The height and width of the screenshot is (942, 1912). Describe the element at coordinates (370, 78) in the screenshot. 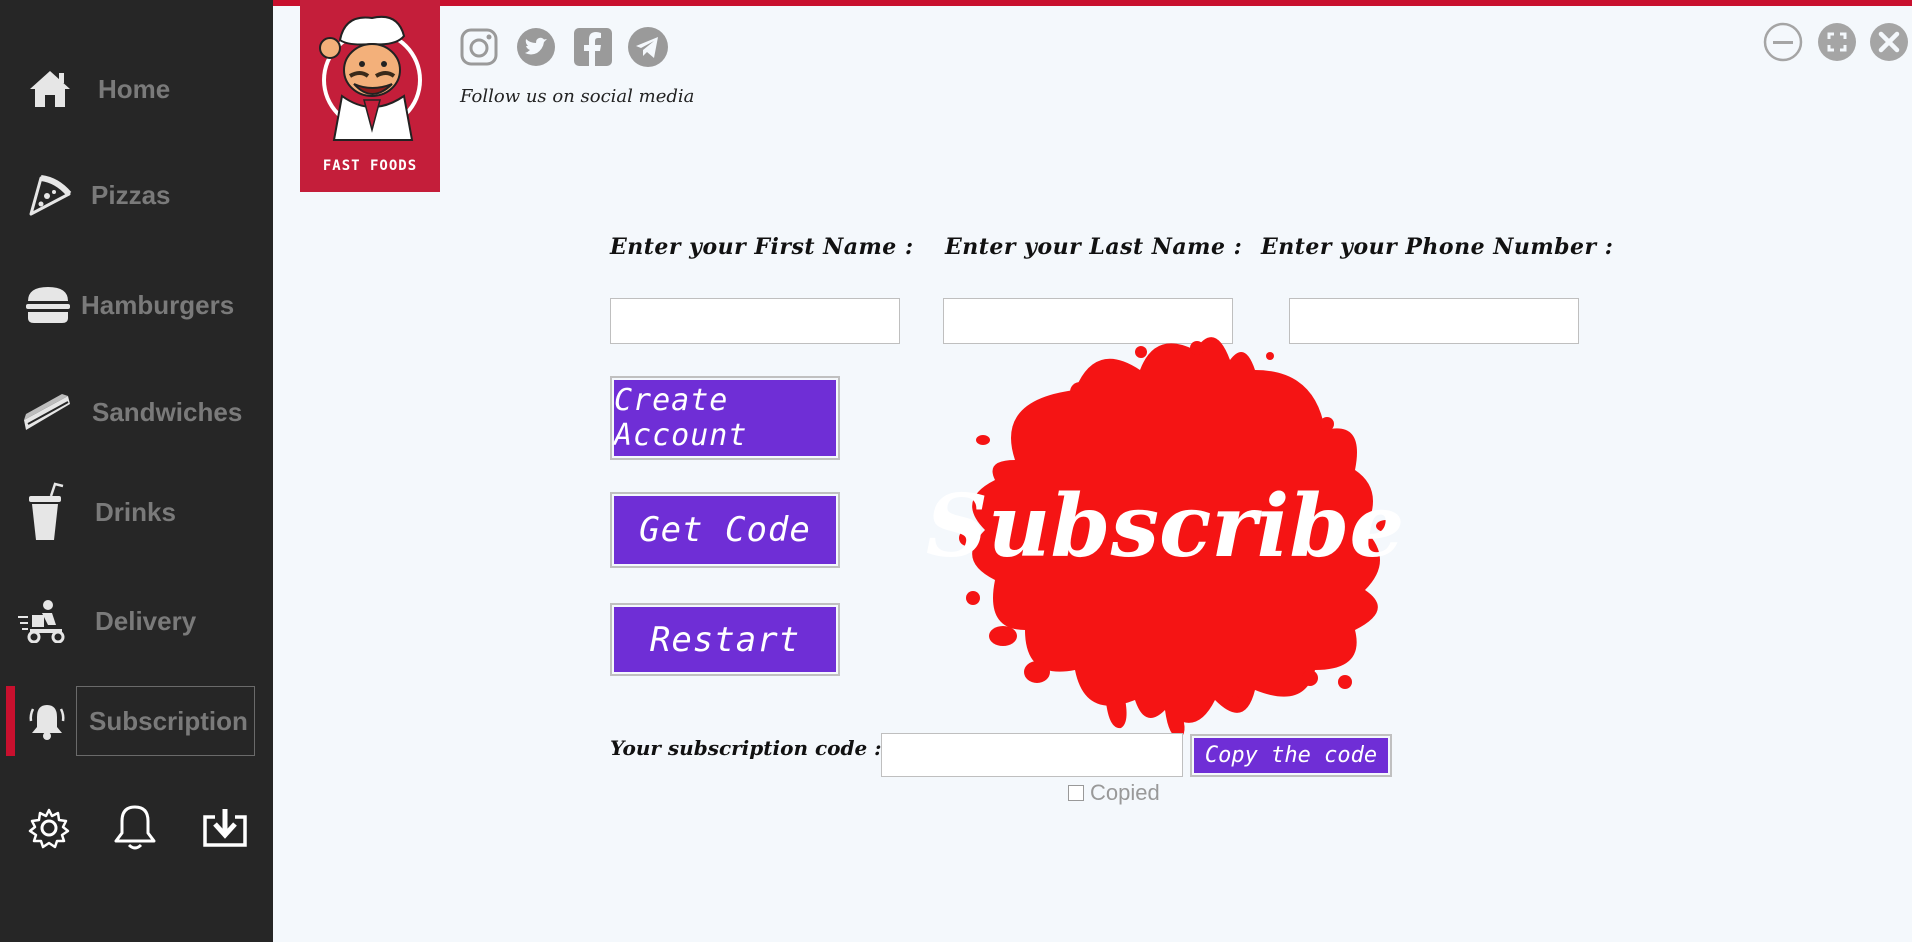

I see `chef-mascot-icon` at that location.